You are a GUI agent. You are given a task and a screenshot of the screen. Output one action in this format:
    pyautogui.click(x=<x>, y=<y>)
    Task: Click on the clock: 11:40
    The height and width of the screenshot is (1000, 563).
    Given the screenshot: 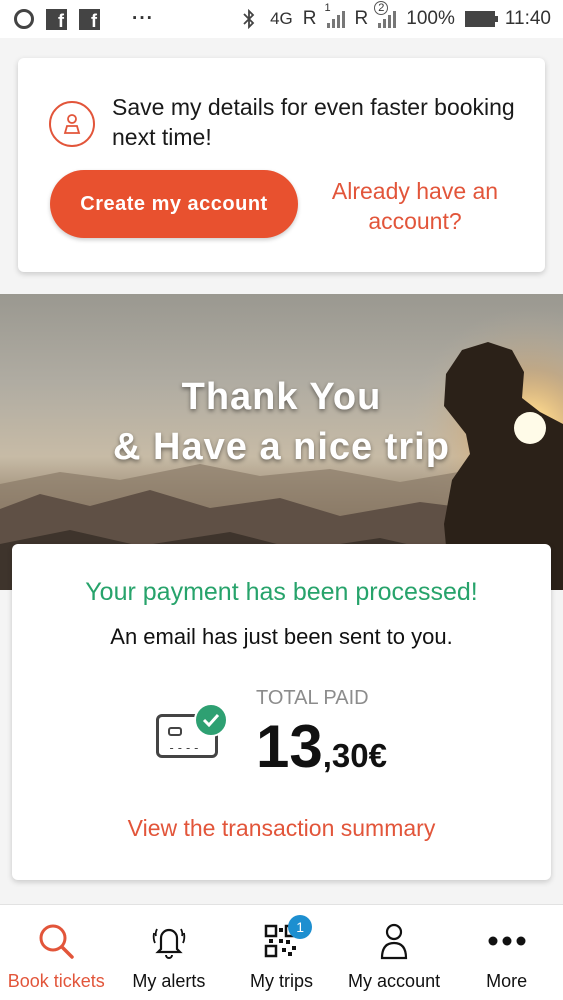 What is the action you would take?
    pyautogui.click(x=527, y=18)
    